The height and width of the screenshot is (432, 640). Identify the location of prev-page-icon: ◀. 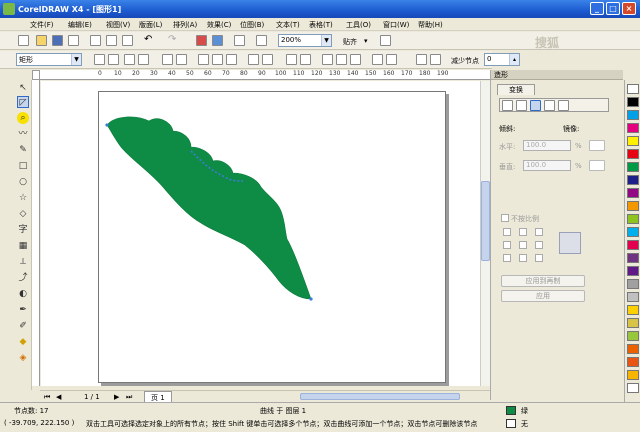
(58, 397).